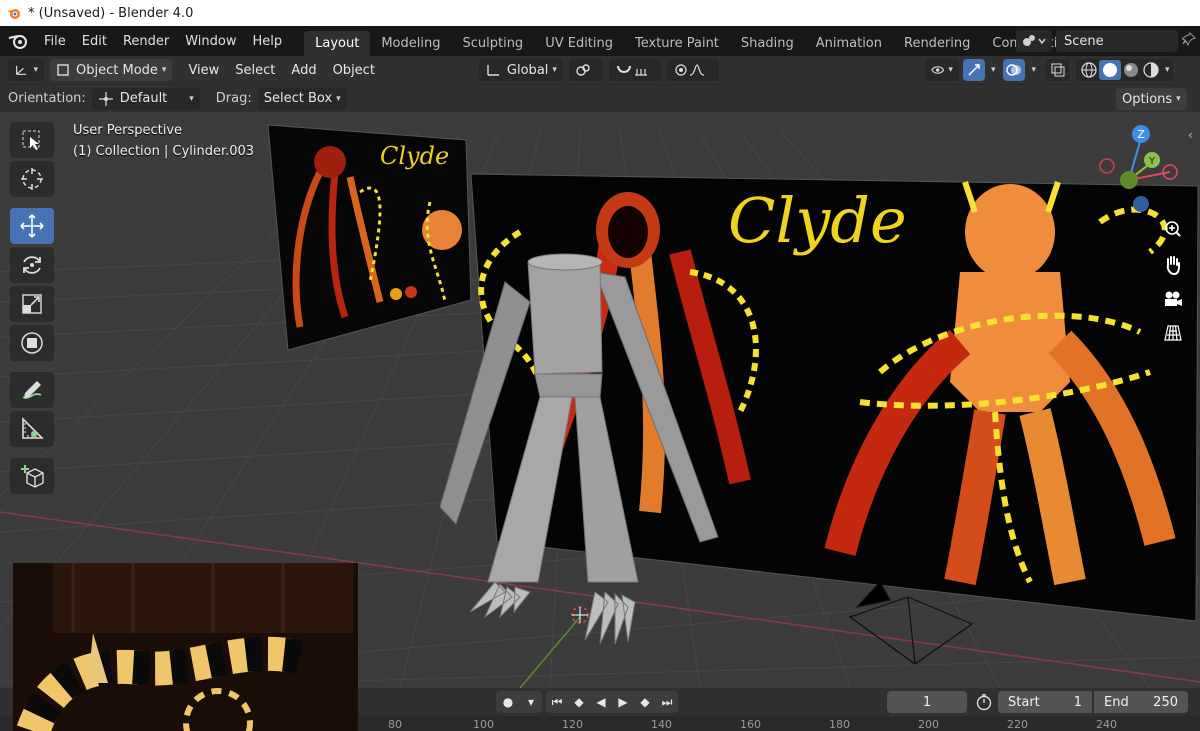  What do you see at coordinates (55, 41) in the screenshot?
I see `menu-file: File` at bounding box center [55, 41].